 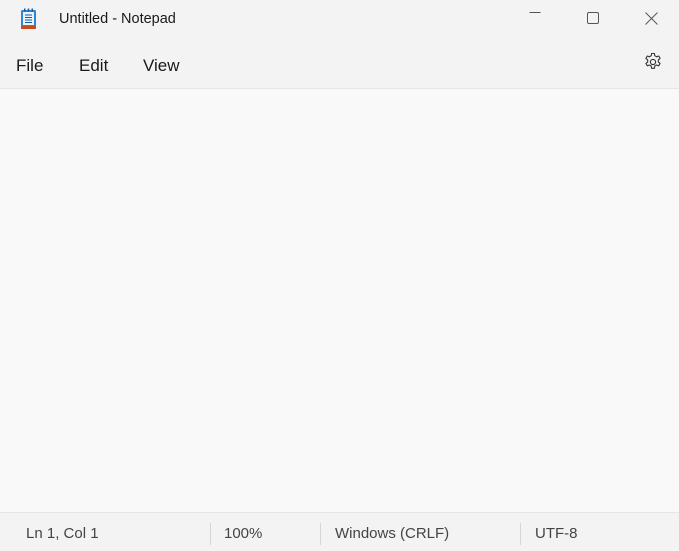 What do you see at coordinates (29, 66) in the screenshot?
I see `menu-file: File` at bounding box center [29, 66].